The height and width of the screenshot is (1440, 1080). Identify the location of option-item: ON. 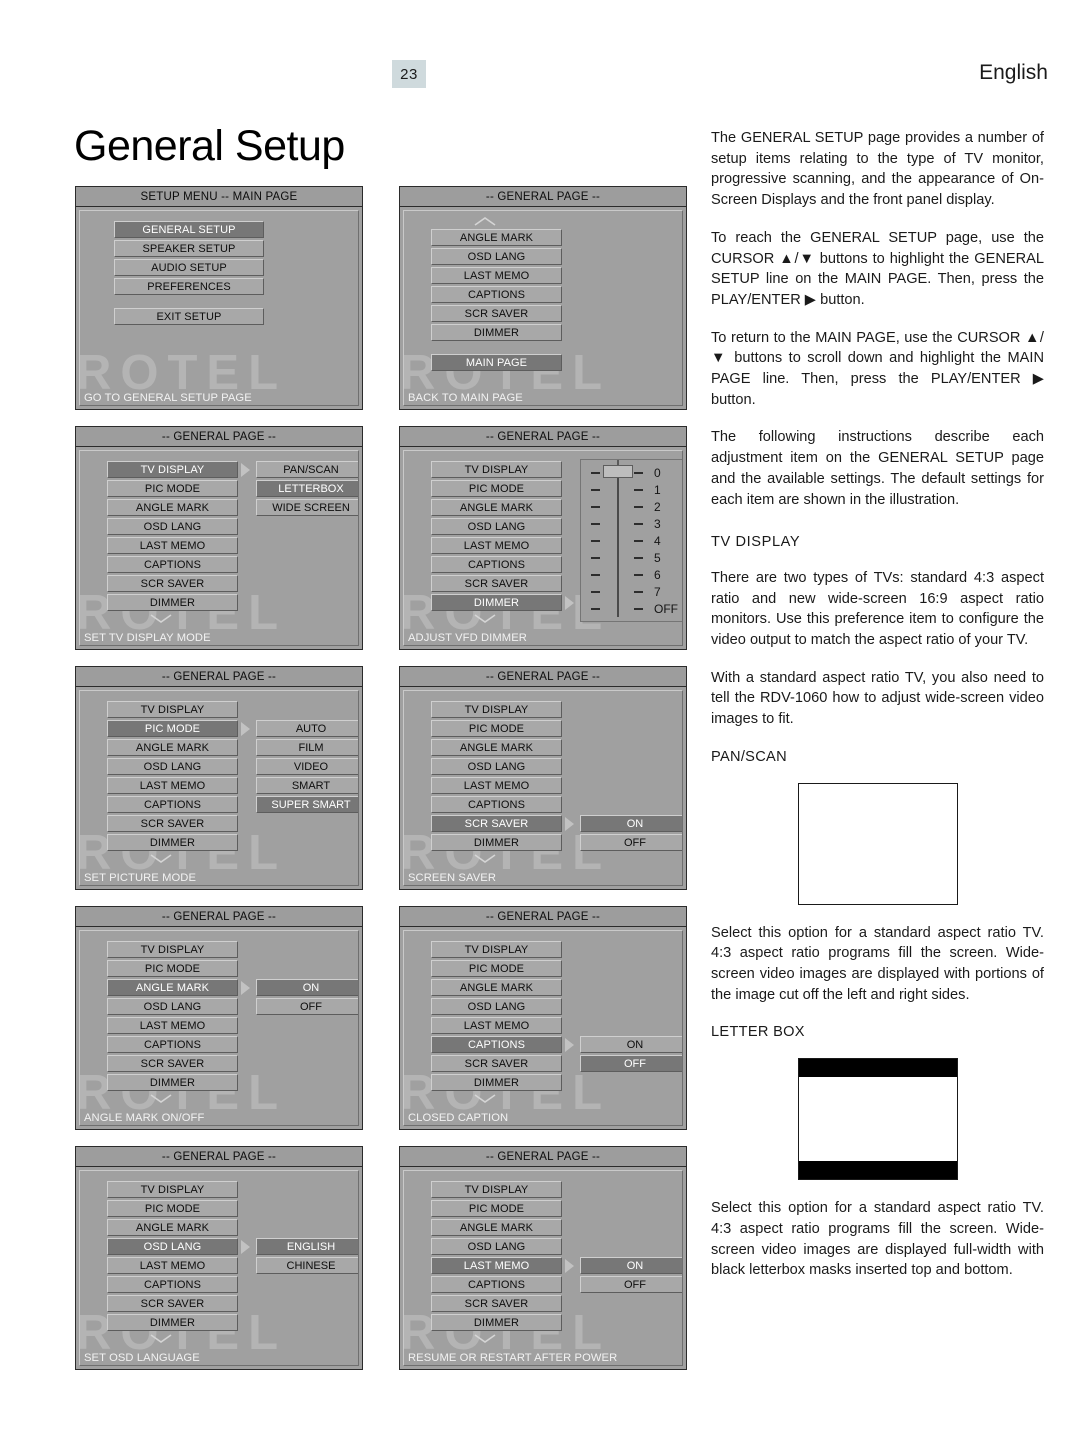
(631, 1044).